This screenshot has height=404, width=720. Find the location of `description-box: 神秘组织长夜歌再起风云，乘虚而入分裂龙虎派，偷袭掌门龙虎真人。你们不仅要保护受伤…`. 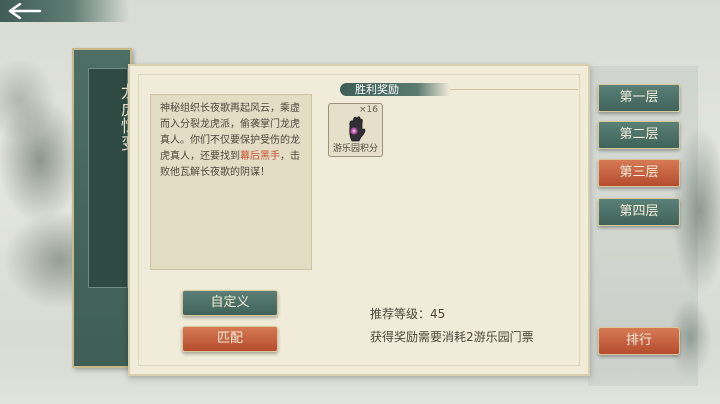

description-box: 神秘组织长夜歌再起风云，乘虚而入分裂龙虎派，偷袭掌门龙虎真人。你们不仅要保护受伤… is located at coordinates (231, 182).